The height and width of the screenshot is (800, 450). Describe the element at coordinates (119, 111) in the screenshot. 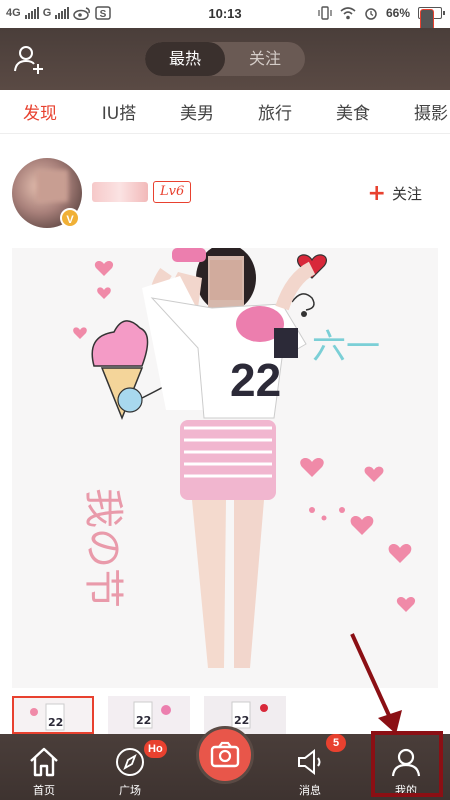

I see `category-outfit: IU搭` at that location.